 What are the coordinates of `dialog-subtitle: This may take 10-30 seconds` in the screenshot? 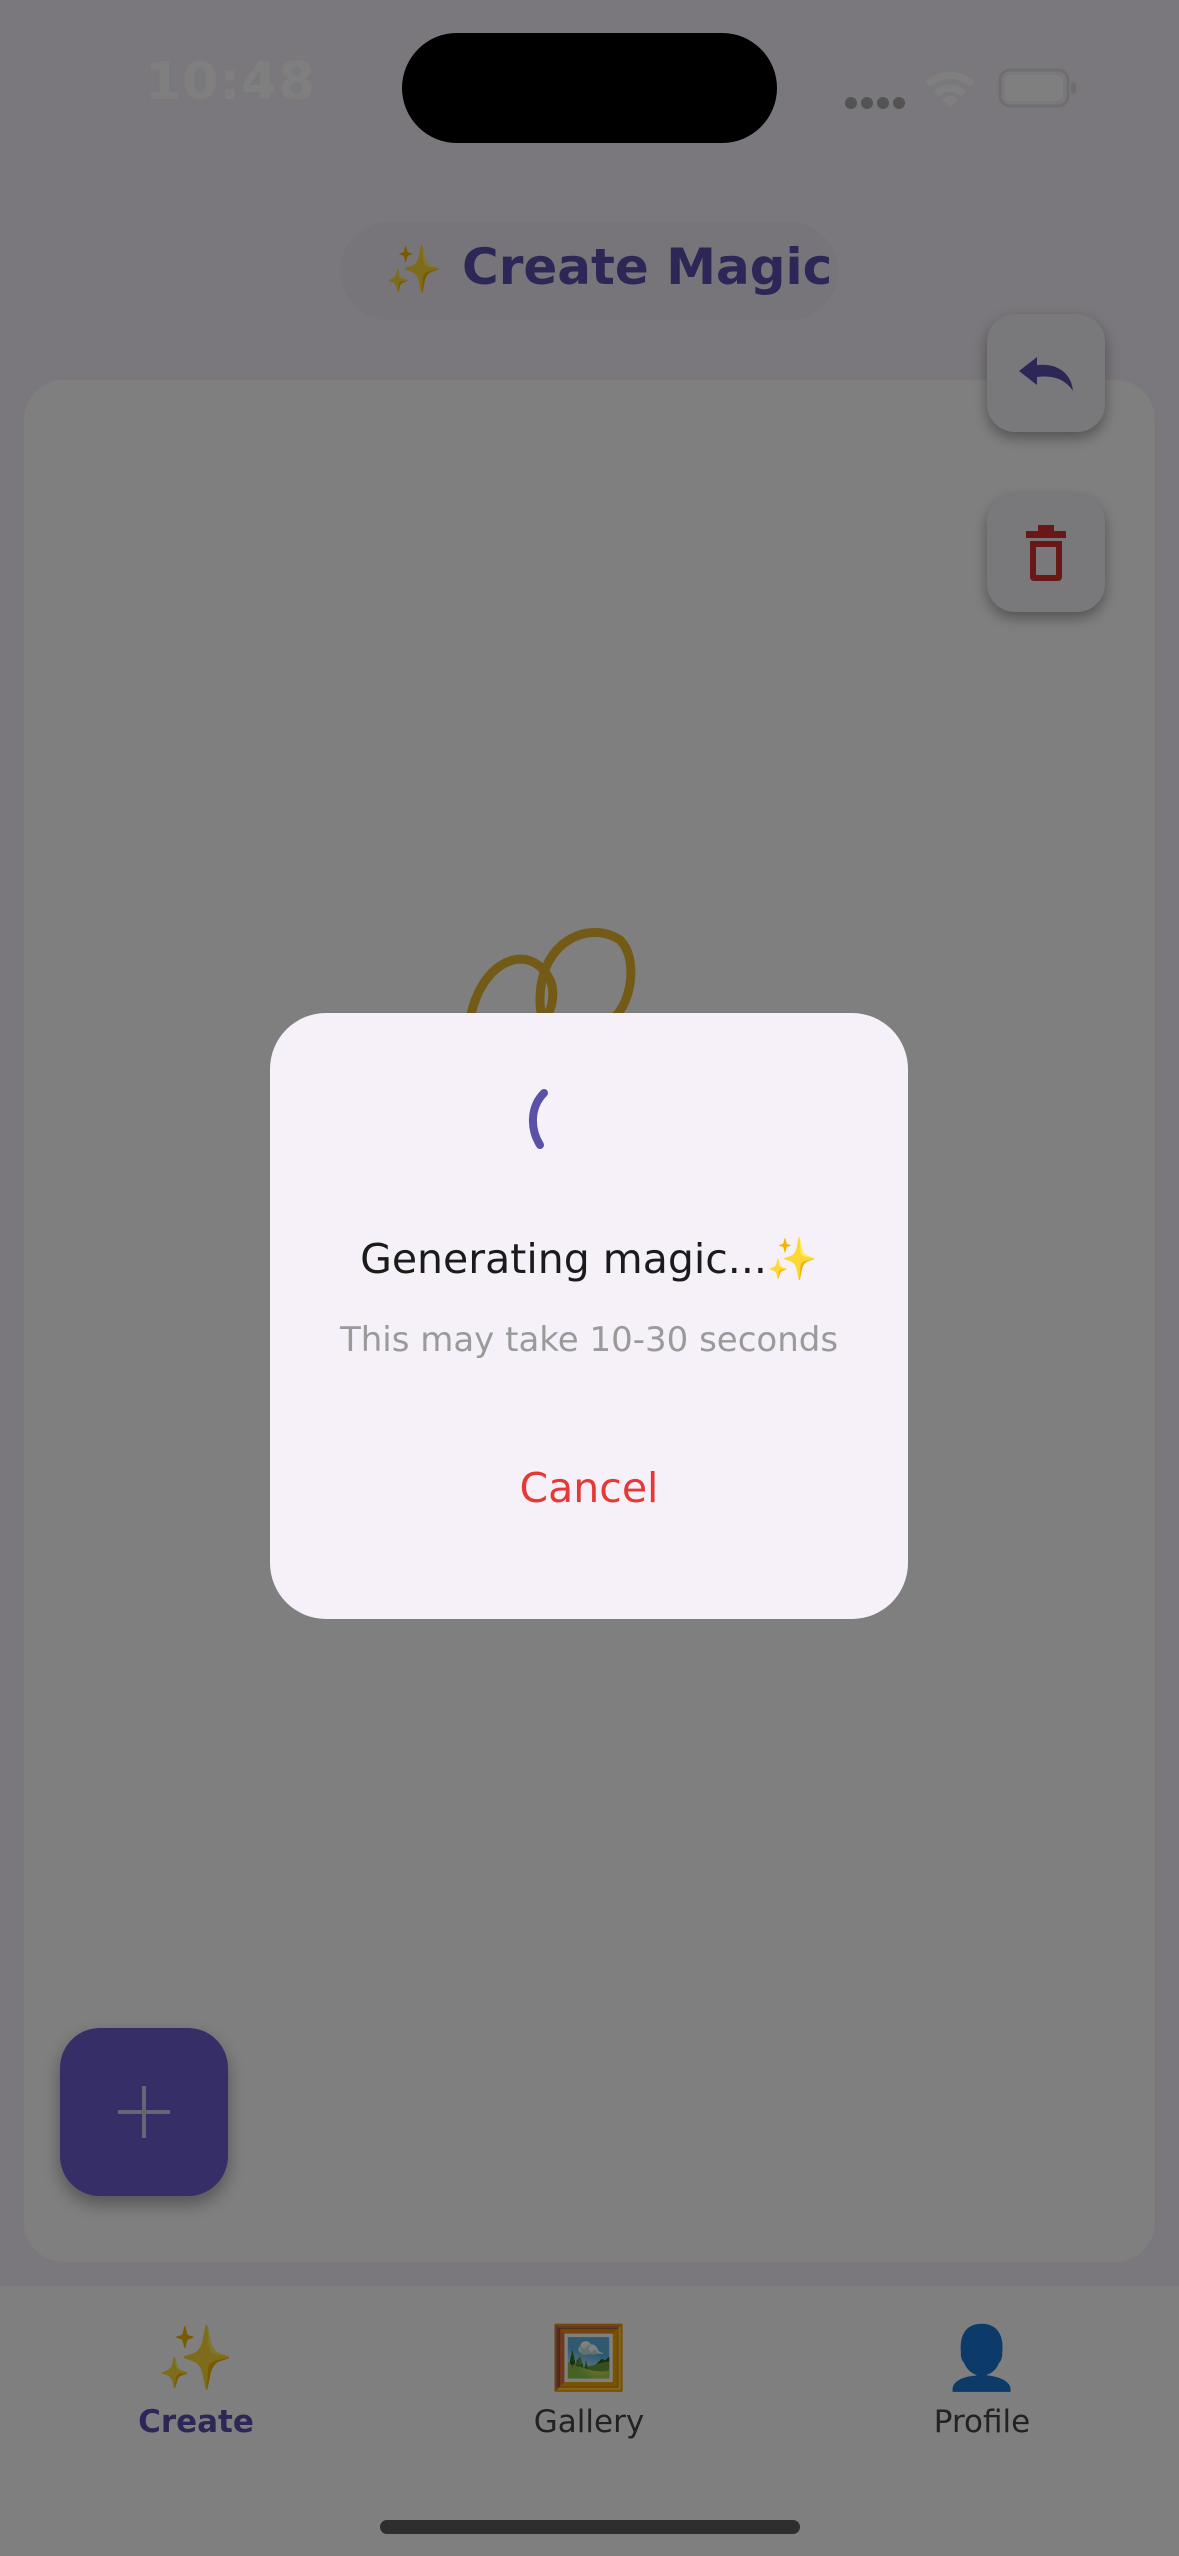 It's located at (589, 1340).